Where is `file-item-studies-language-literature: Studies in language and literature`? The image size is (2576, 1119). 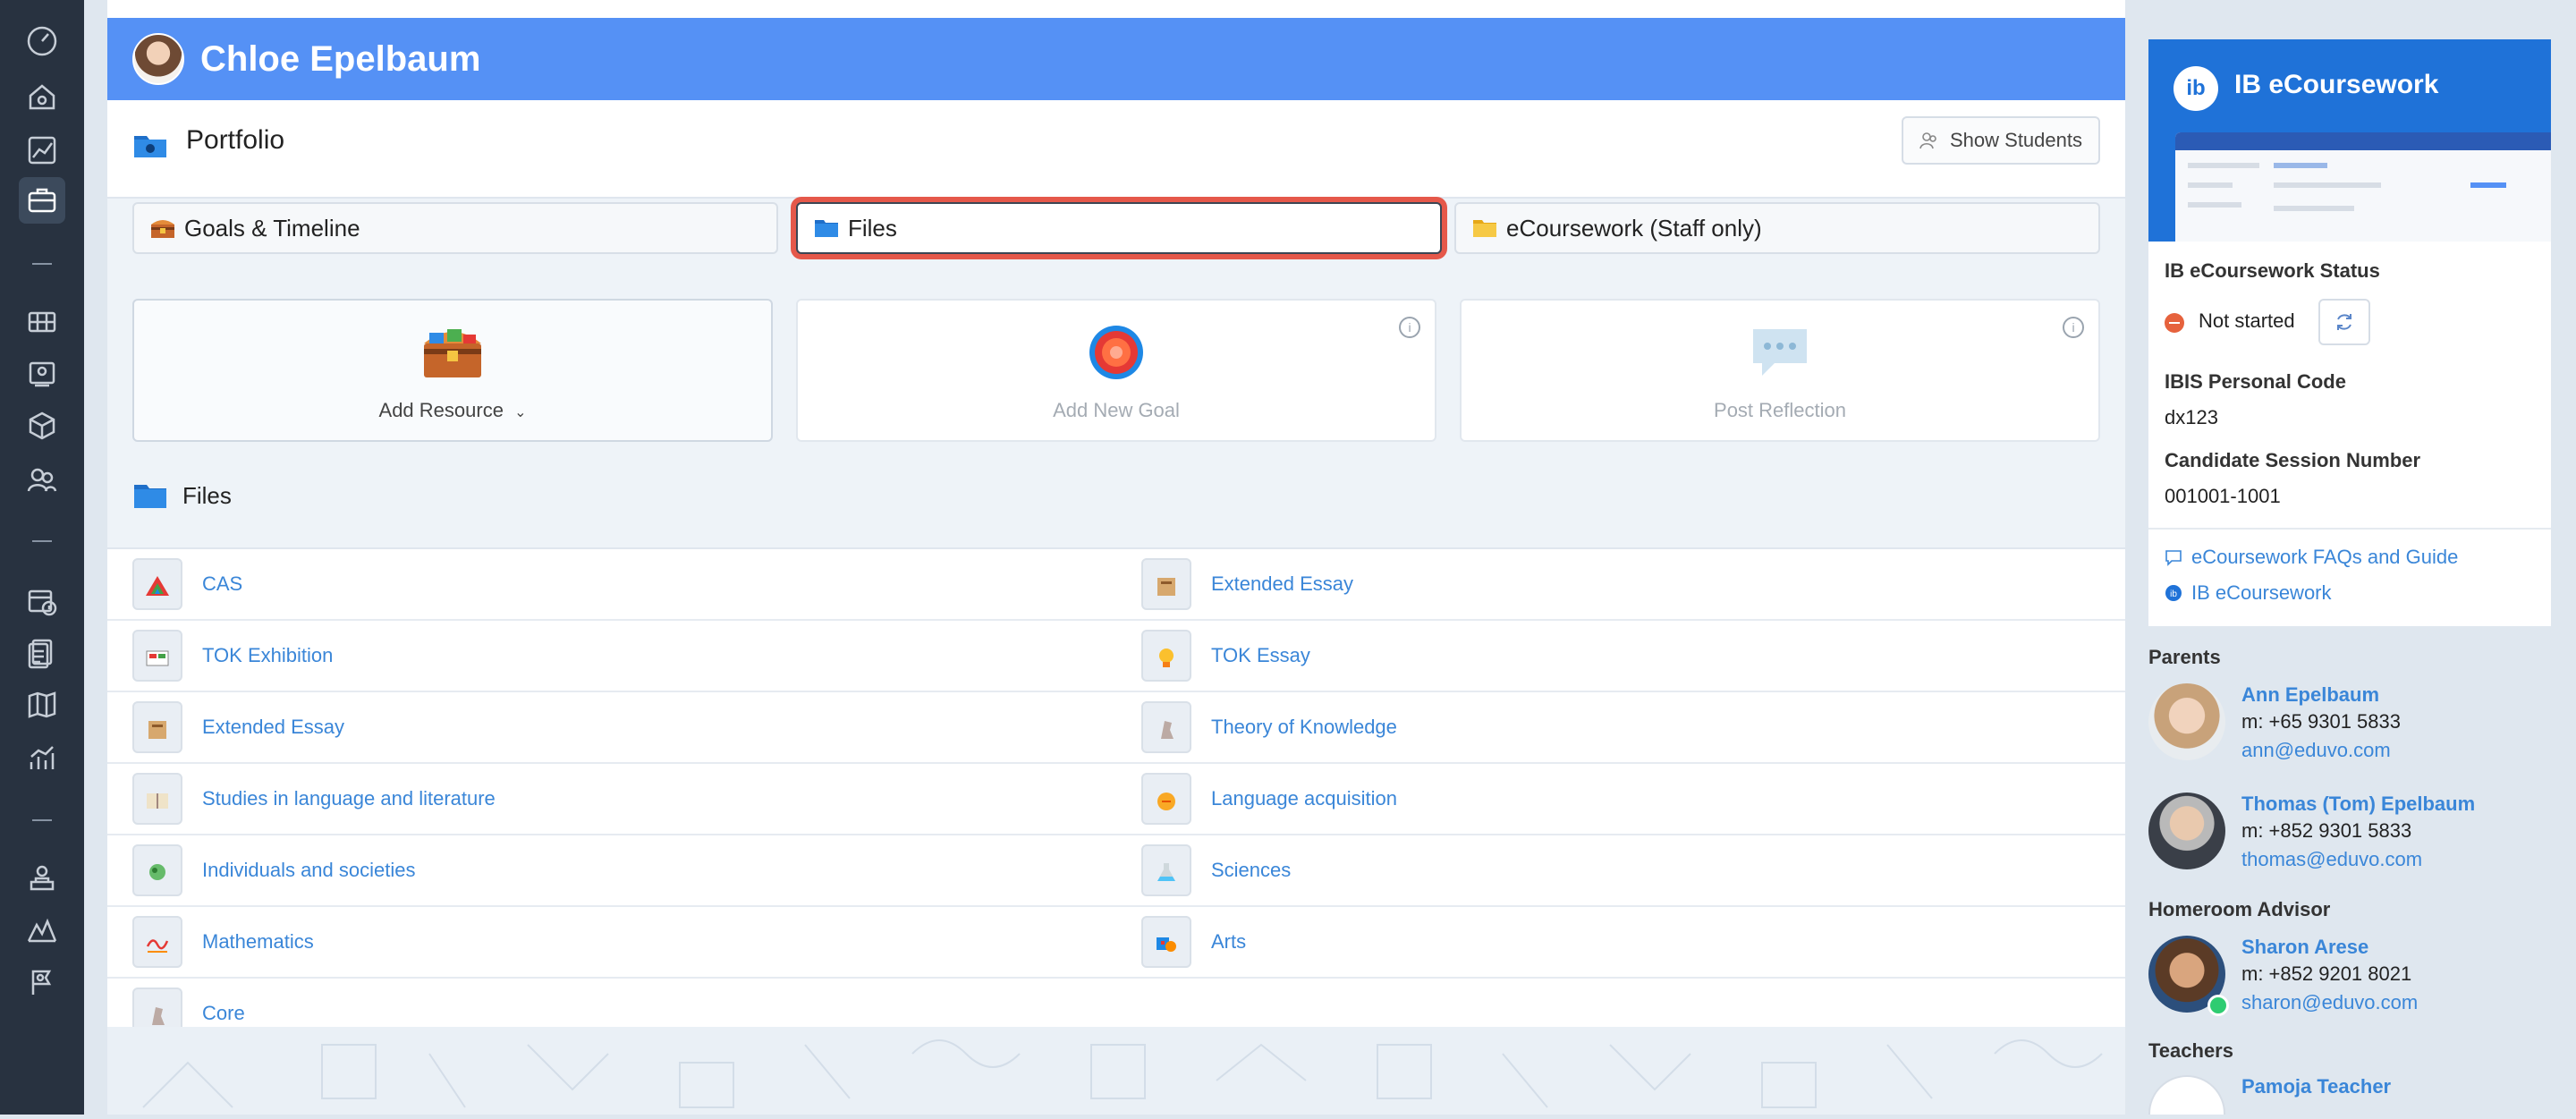 file-item-studies-language-literature: Studies in language and literature is located at coordinates (314, 799).